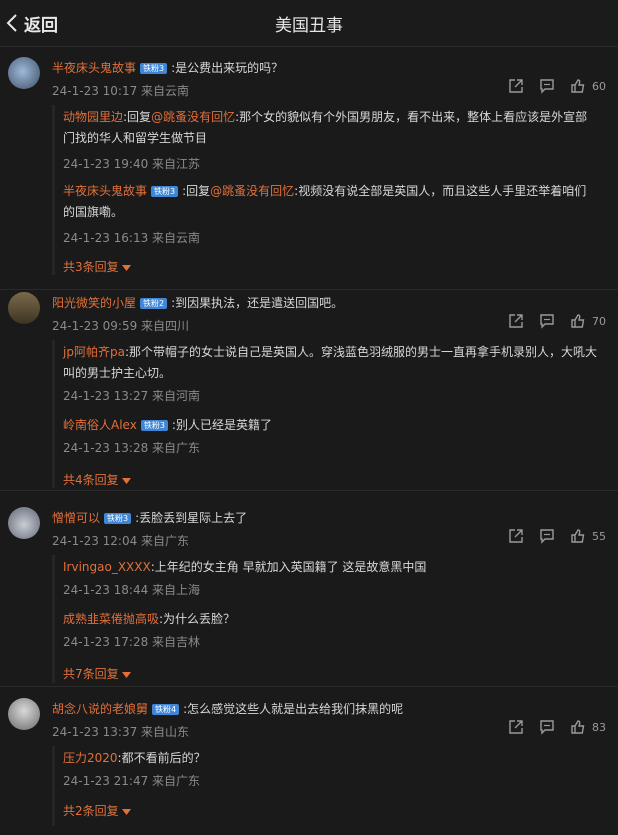 Image resolution: width=618 pixels, height=835 pixels. What do you see at coordinates (91, 480) in the screenshot?
I see `more-replies-label: 共4条回复` at bounding box center [91, 480].